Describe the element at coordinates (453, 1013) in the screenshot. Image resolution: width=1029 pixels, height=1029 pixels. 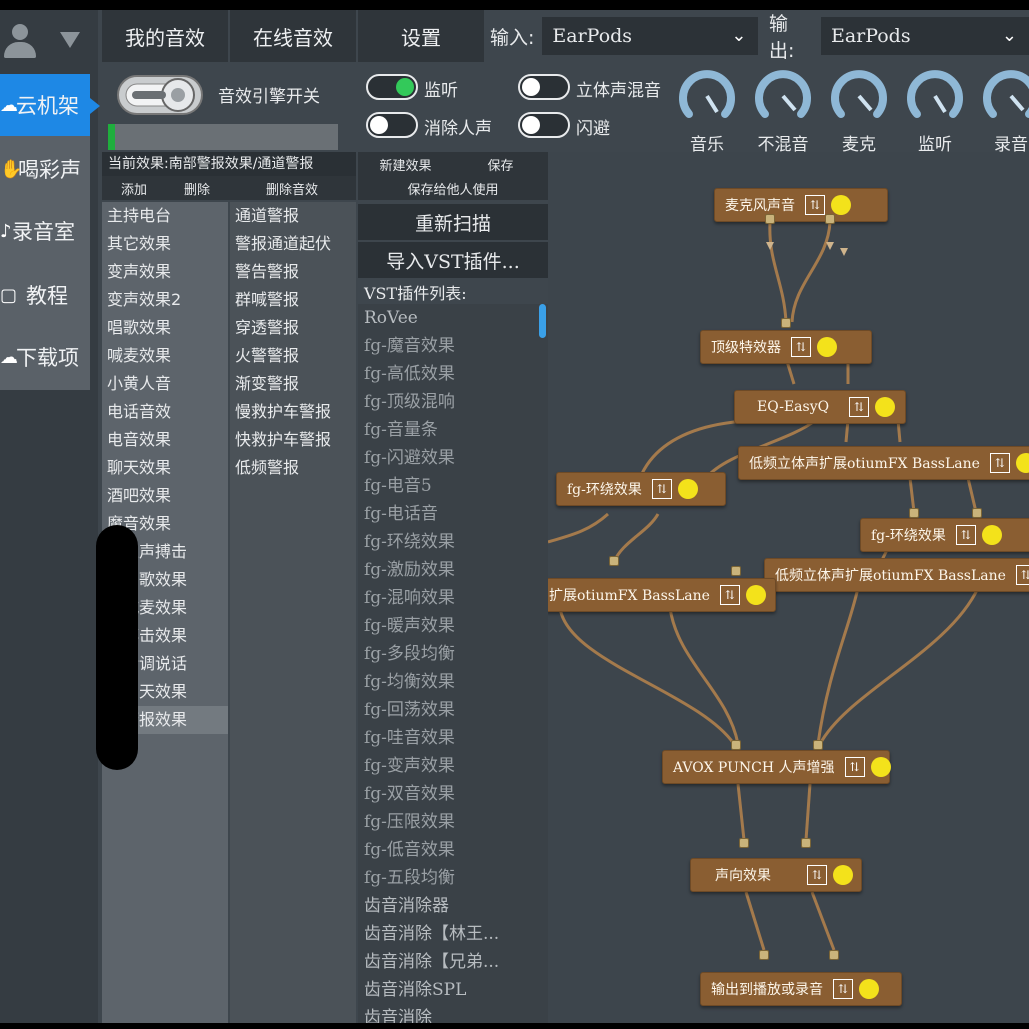
I see `list-item: 齿音消除` at that location.